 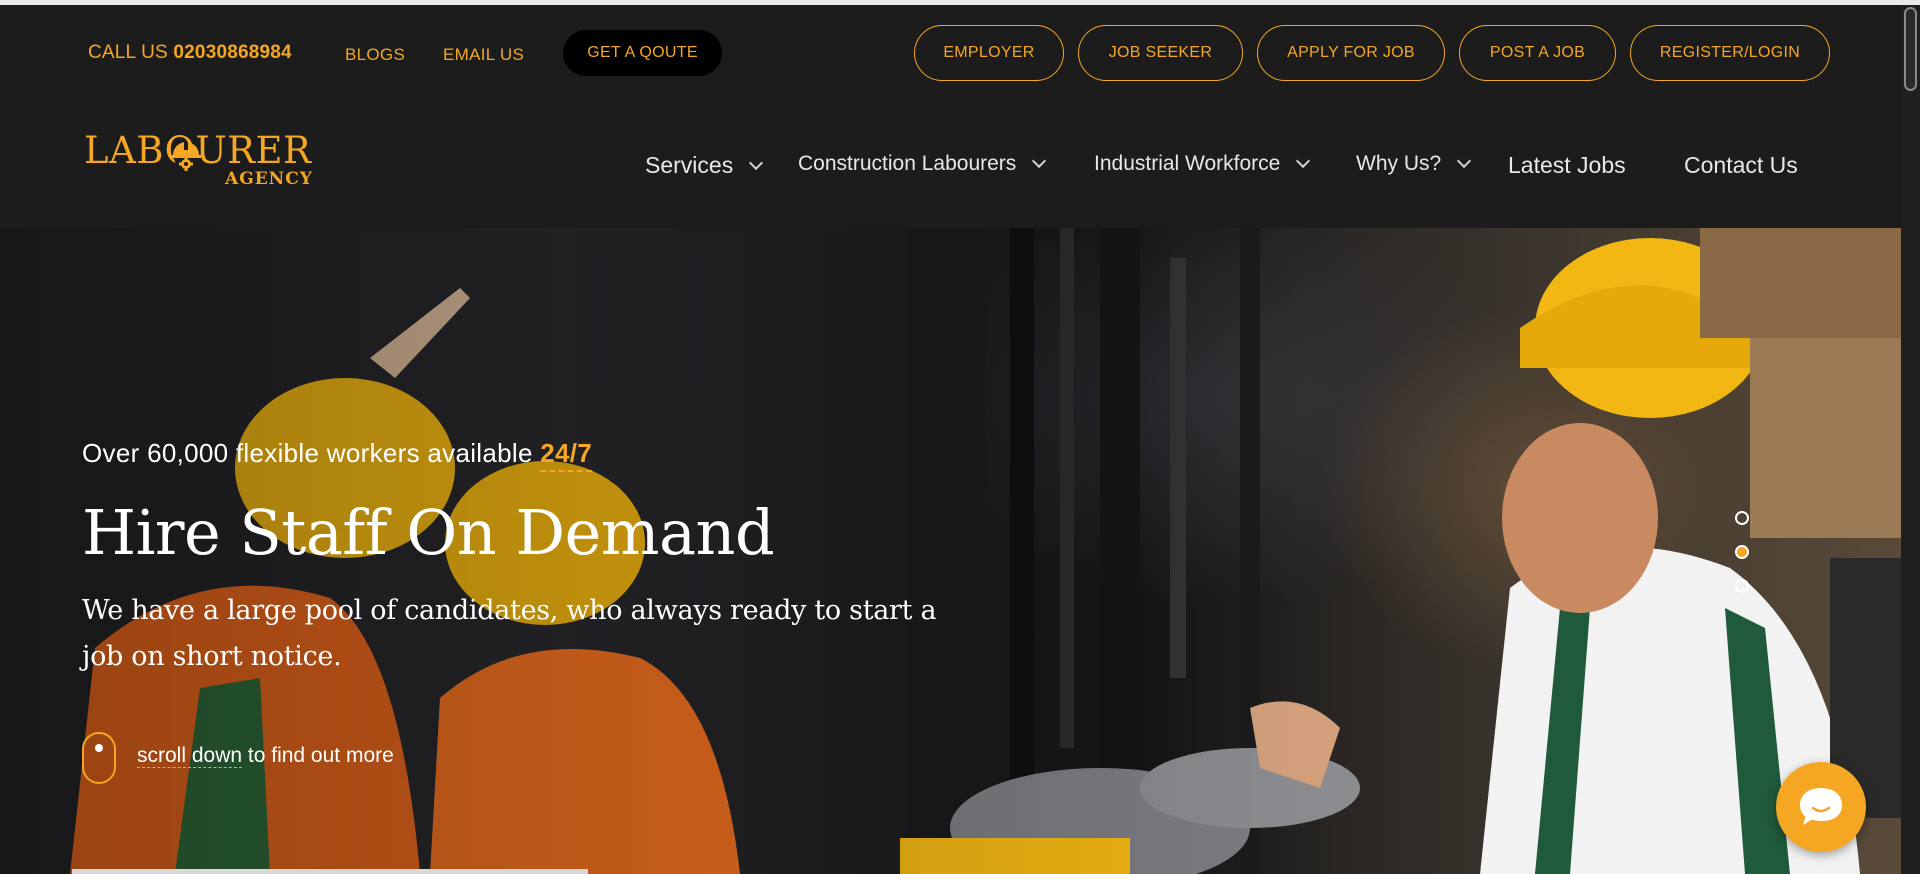 What do you see at coordinates (330, 871) in the screenshot?
I see `hero-progress-bar` at bounding box center [330, 871].